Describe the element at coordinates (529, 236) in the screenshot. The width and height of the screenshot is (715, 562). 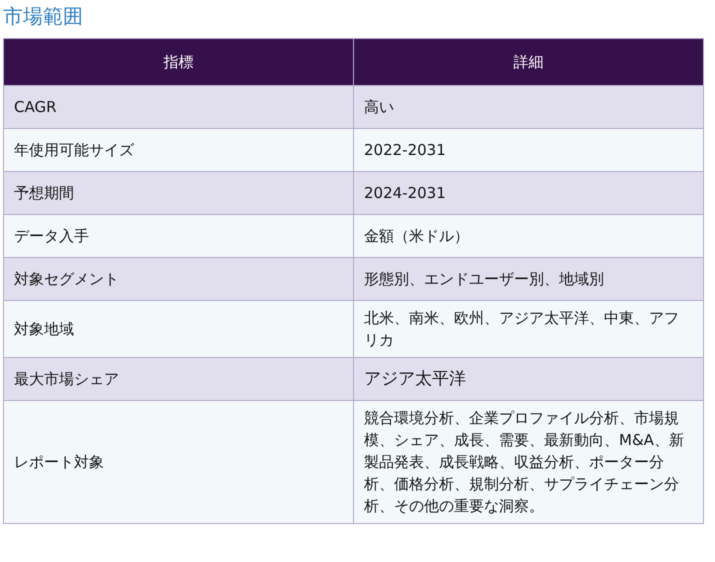
I see `table-cell: 金額（米ドル）` at that location.